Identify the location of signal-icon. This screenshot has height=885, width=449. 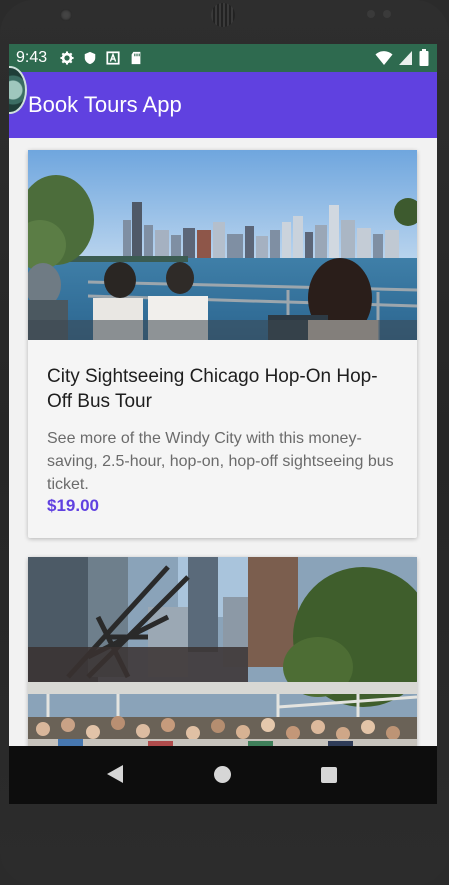
(405, 57).